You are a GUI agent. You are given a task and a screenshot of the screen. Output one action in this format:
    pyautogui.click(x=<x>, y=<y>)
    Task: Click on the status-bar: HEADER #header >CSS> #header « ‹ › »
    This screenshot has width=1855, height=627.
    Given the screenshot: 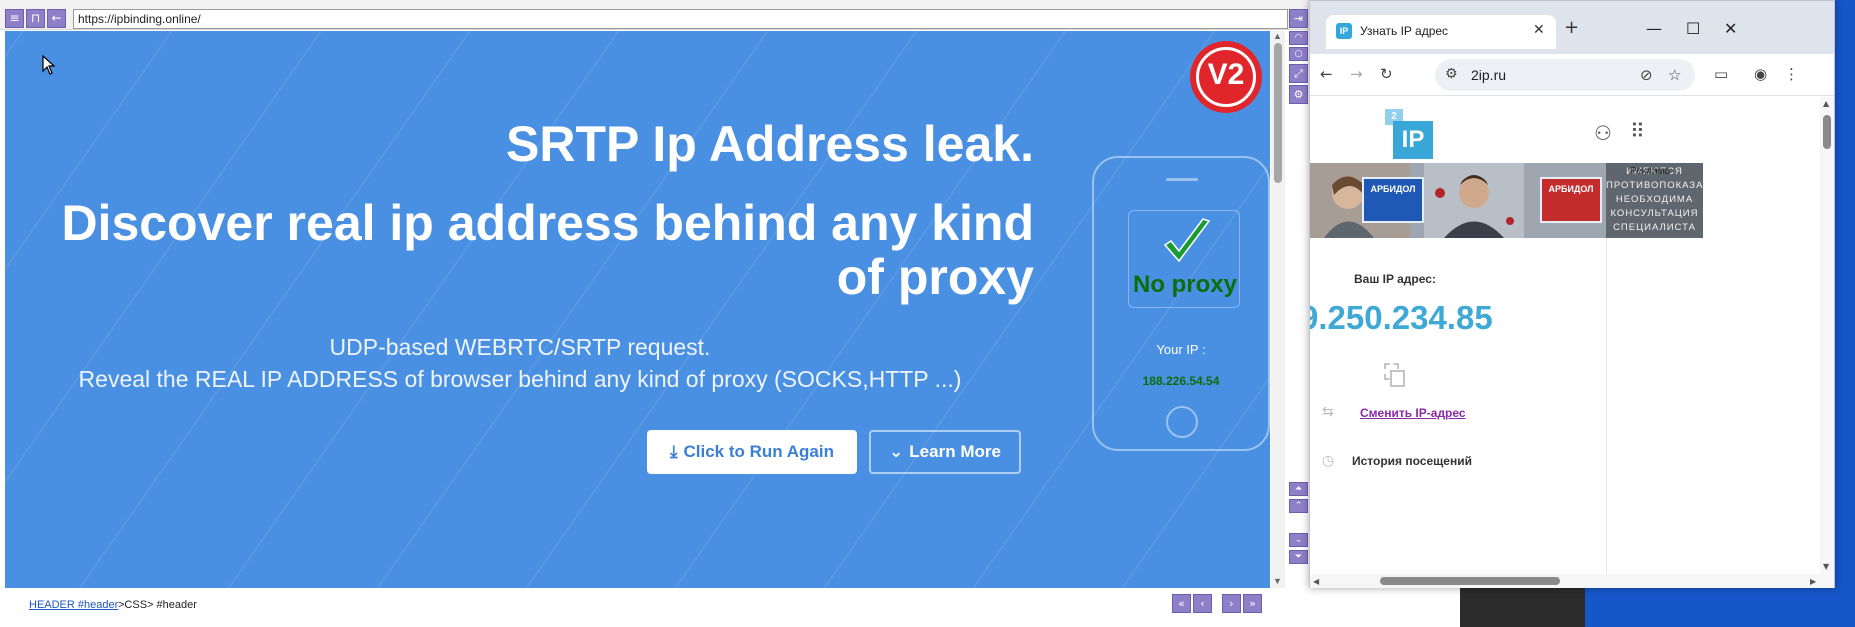 What is the action you would take?
    pyautogui.click(x=655, y=609)
    